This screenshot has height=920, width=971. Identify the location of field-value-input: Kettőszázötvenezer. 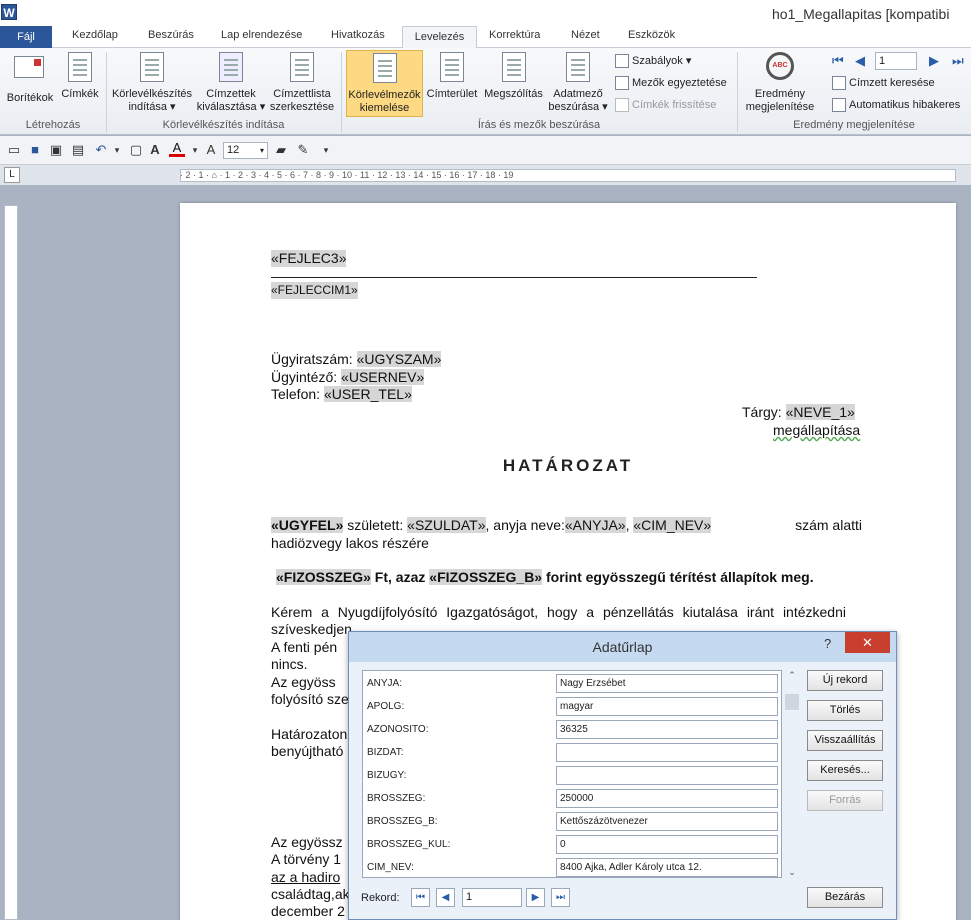
(667, 821).